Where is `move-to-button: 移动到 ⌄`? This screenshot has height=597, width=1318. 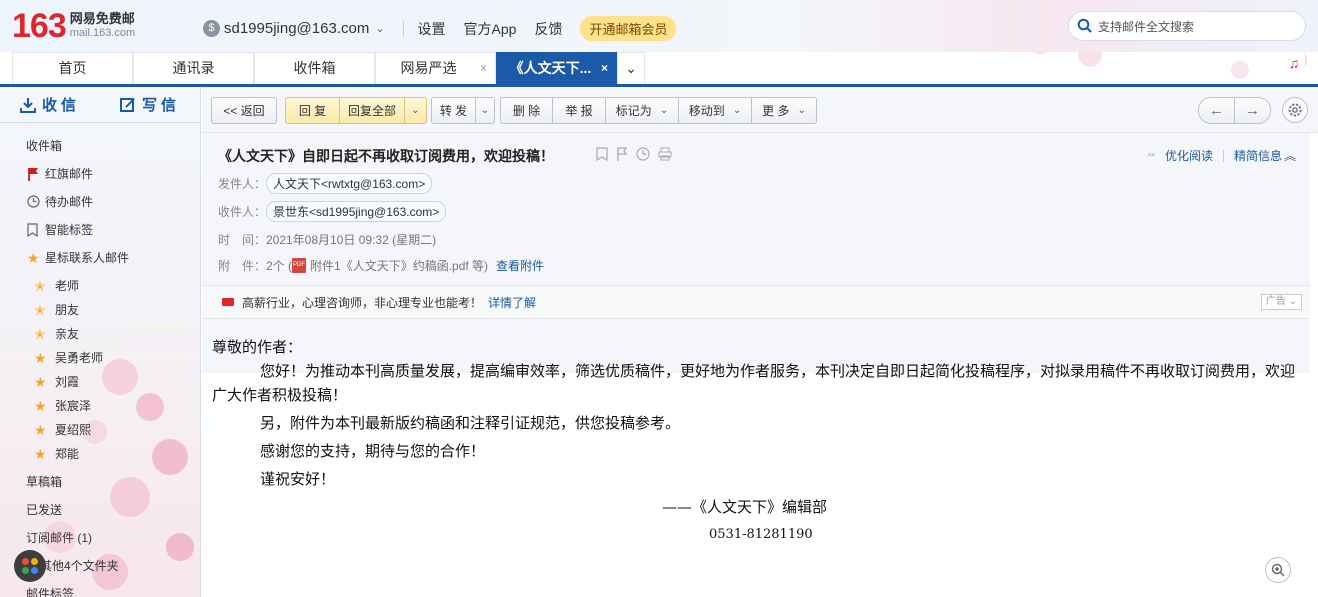 move-to-button: 移动到 ⌄ is located at coordinates (715, 110).